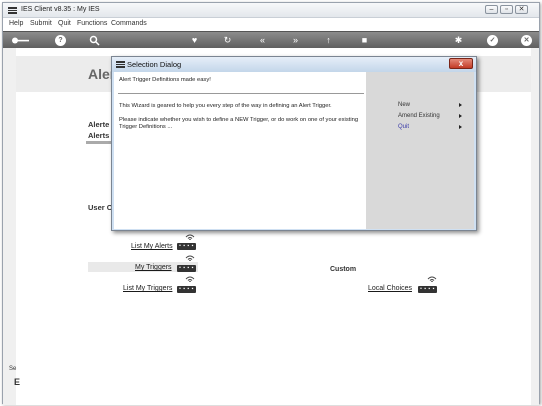  I want to click on fast-forward-icon: », so click(295, 40).